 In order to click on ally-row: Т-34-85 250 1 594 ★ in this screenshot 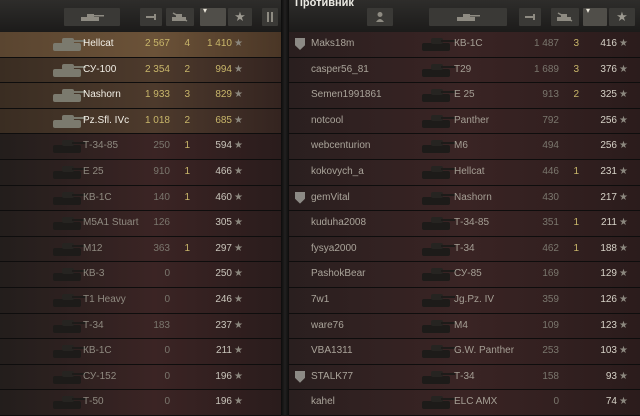, I will do `click(140, 147)`.